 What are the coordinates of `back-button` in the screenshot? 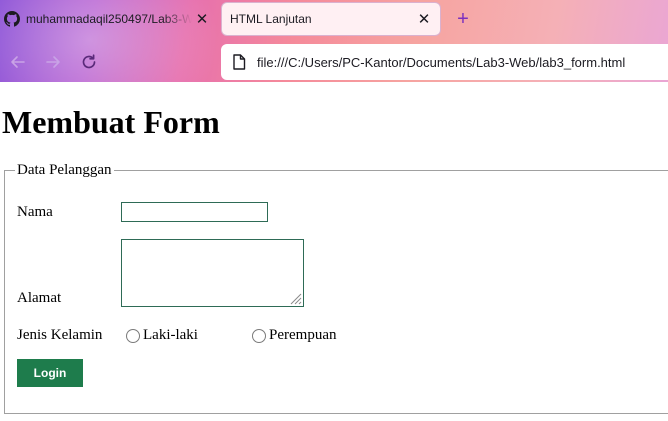 It's located at (18, 62).